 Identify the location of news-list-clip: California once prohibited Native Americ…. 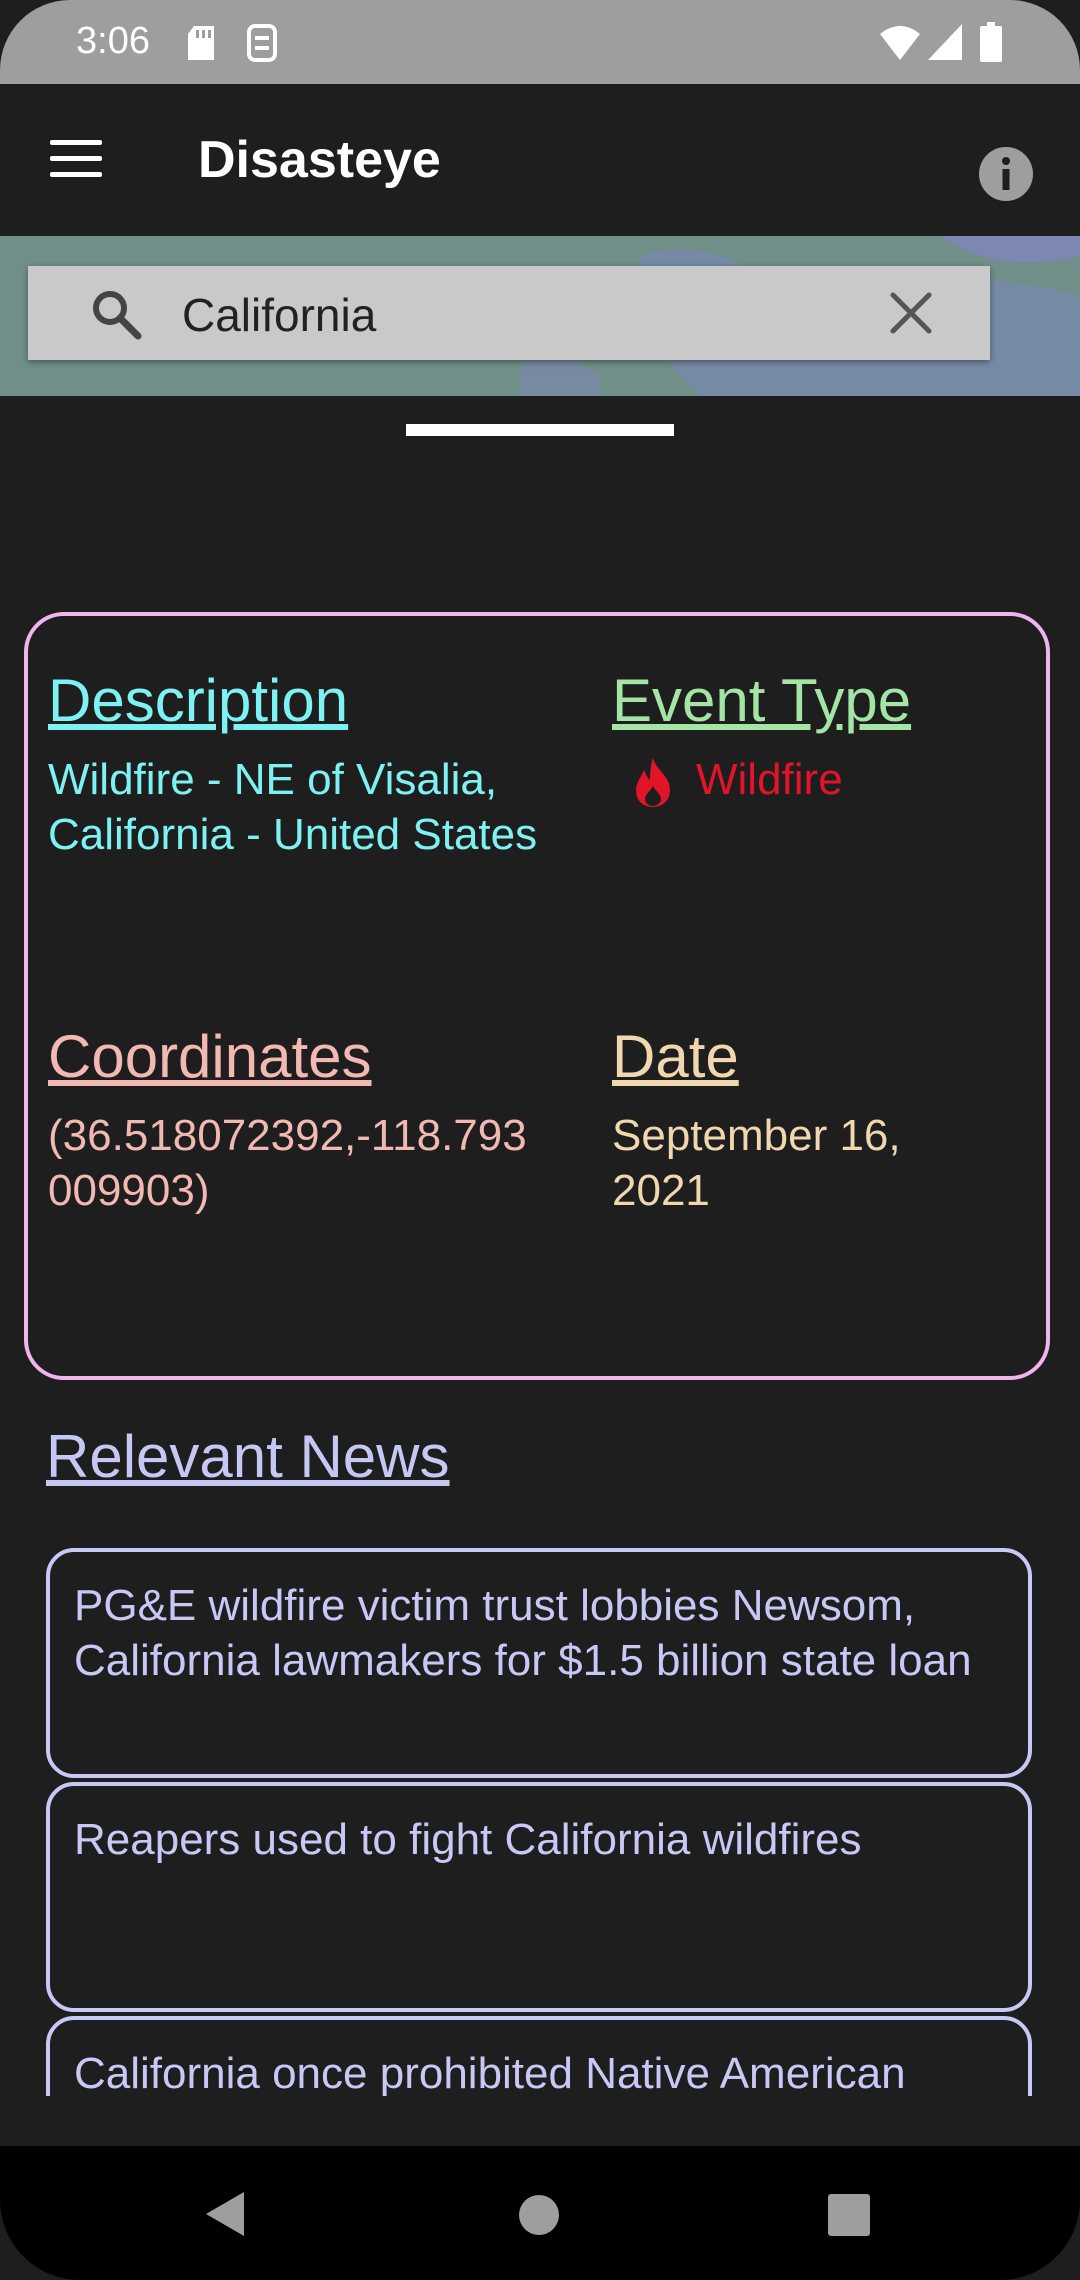
(540, 2056).